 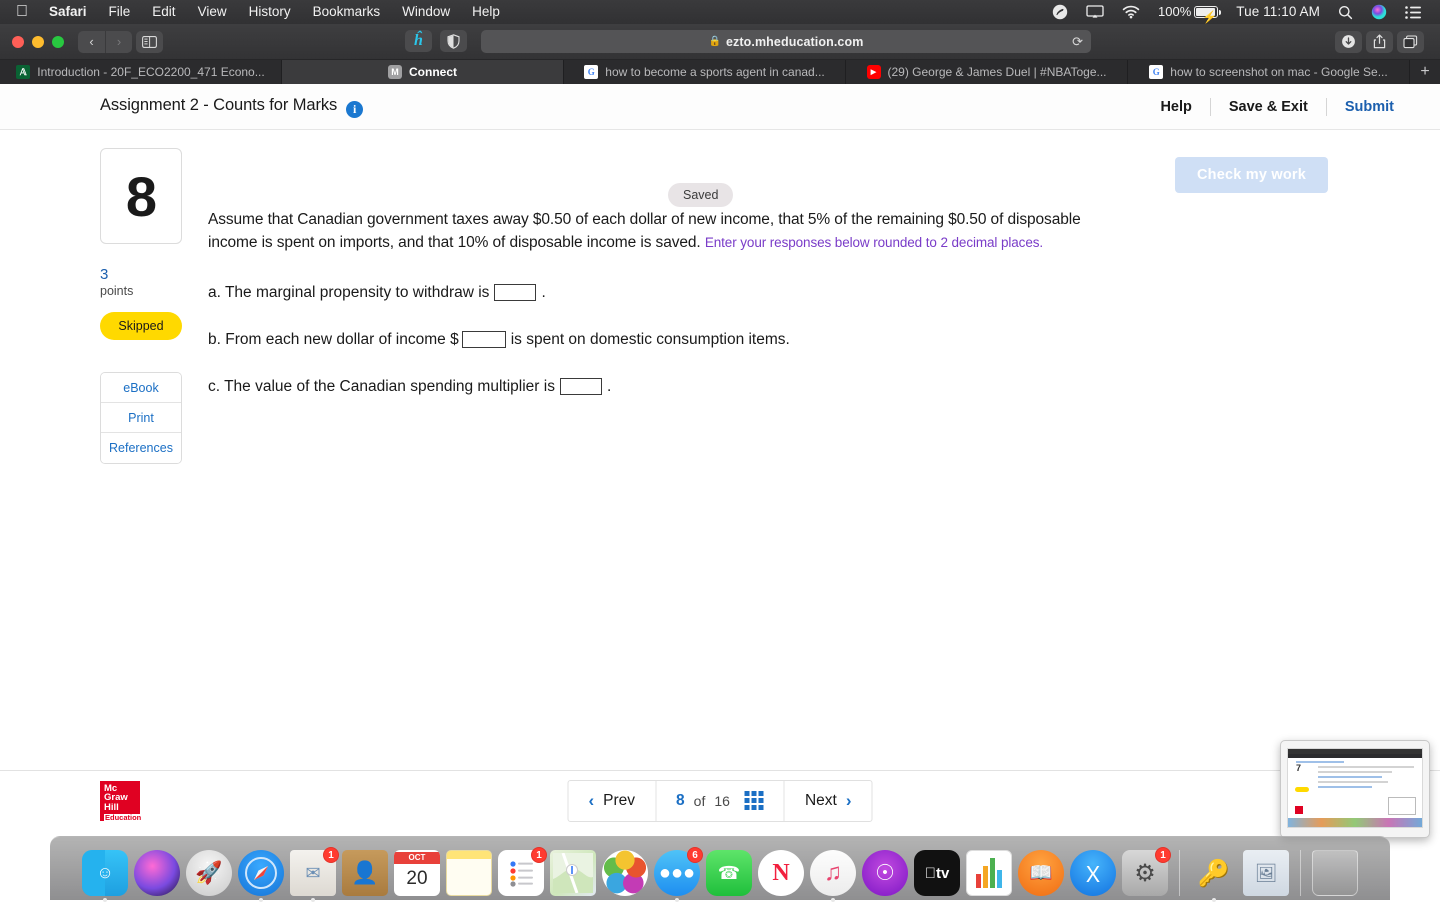 What do you see at coordinates (828, 801) in the screenshot?
I see `next-question-button: Next ›` at bounding box center [828, 801].